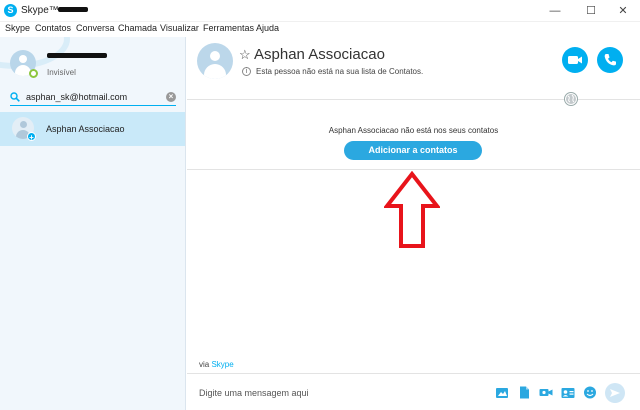 This screenshot has width=640, height=410. I want to click on contact-title: Asphan Associacao, so click(319, 54).